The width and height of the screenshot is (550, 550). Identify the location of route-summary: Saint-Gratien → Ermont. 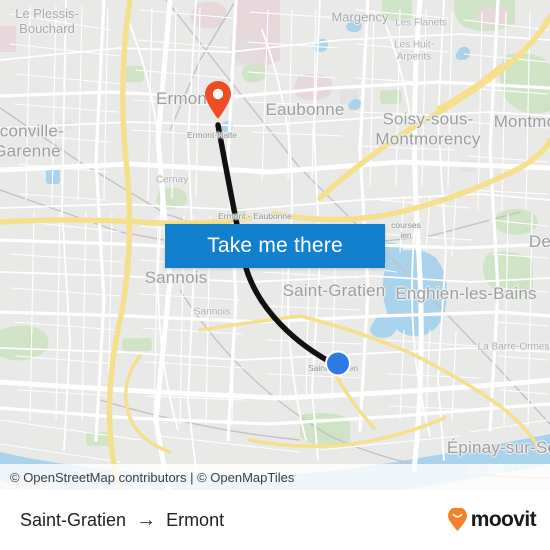
(122, 520).